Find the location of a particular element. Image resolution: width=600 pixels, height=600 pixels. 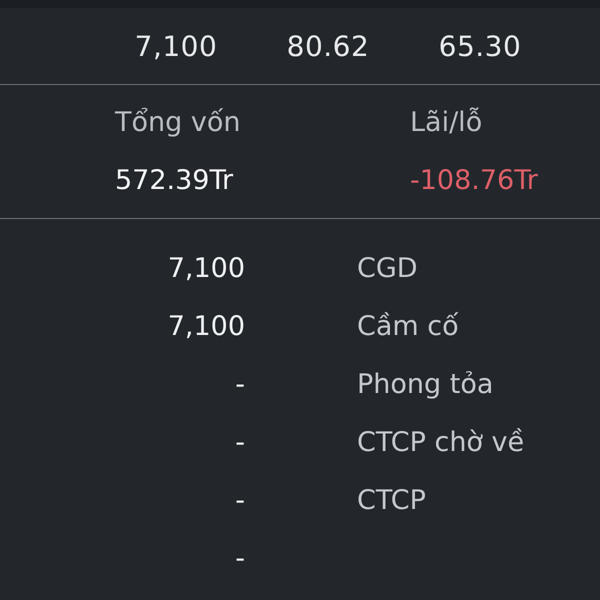

holding-label: Cầm cố is located at coordinates (408, 326).